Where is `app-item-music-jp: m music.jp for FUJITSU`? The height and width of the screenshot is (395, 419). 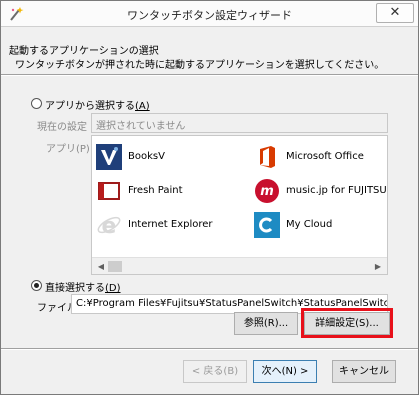
app-item-music-jp: m music.jp for FUJITSU is located at coordinates (320, 192).